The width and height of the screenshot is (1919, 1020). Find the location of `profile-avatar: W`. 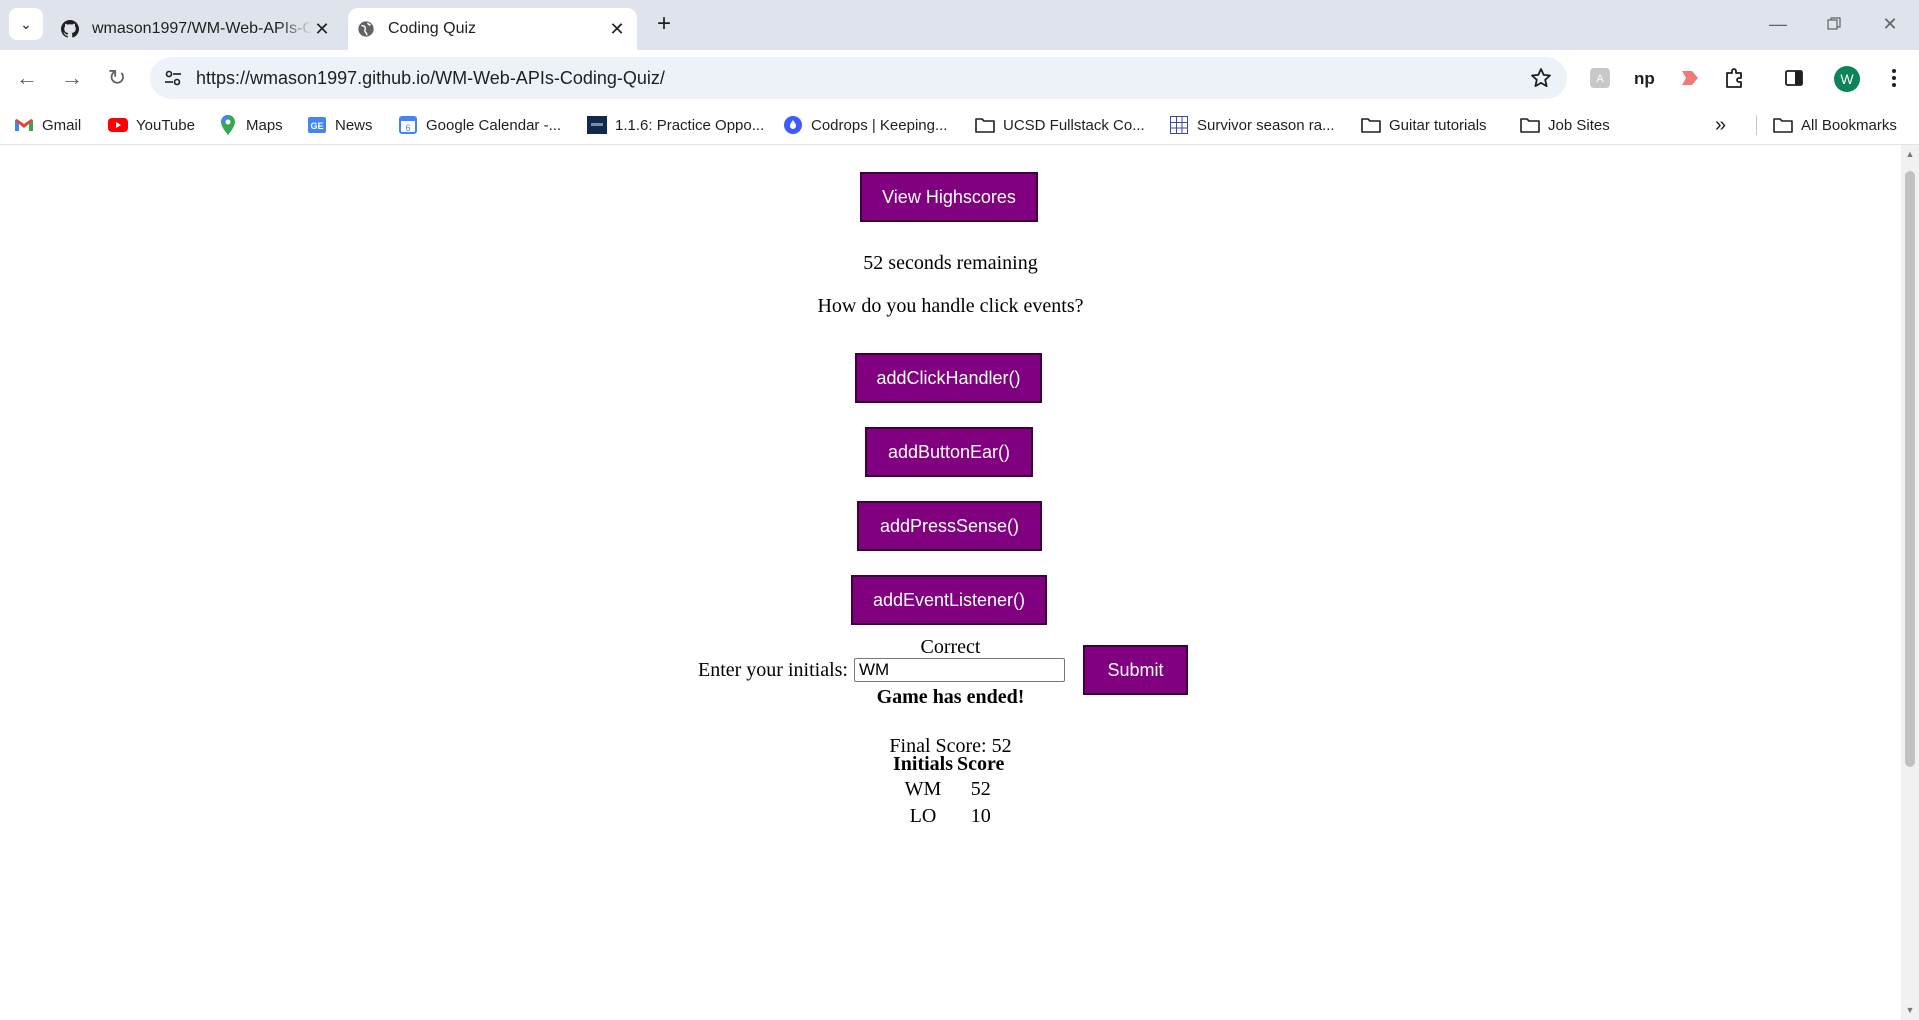

profile-avatar: W is located at coordinates (1847, 79).